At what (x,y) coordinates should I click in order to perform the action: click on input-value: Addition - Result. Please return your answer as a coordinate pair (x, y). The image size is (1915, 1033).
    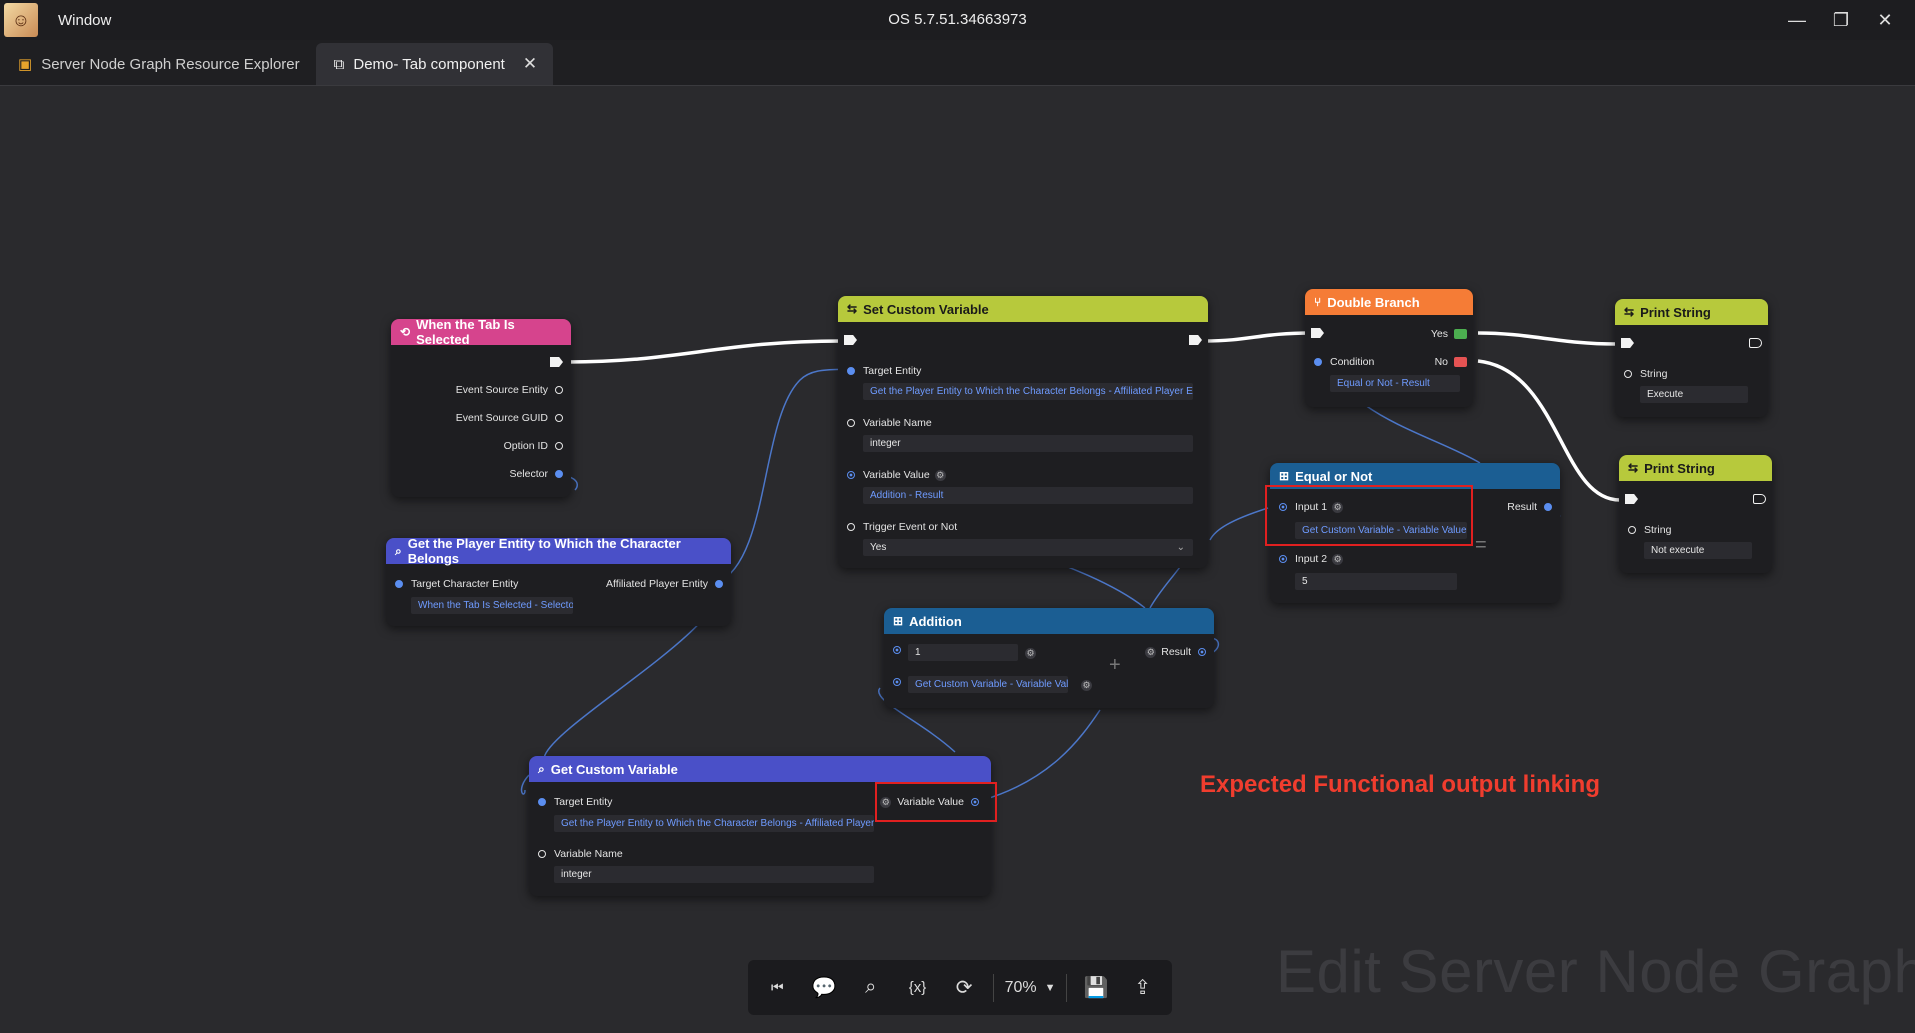
    Looking at the image, I should click on (1028, 495).